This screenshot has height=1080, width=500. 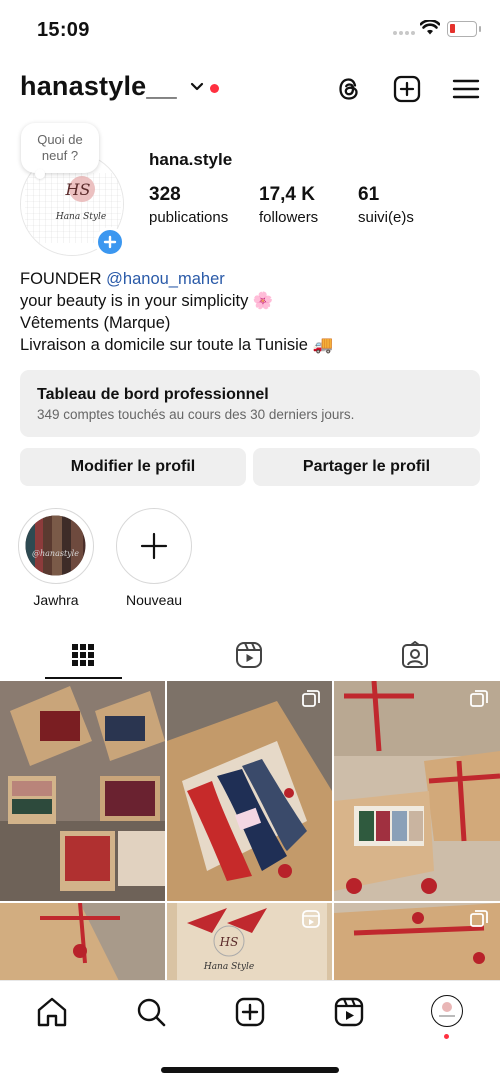 I want to click on account-username: hanastyle__, so click(x=98, y=86).